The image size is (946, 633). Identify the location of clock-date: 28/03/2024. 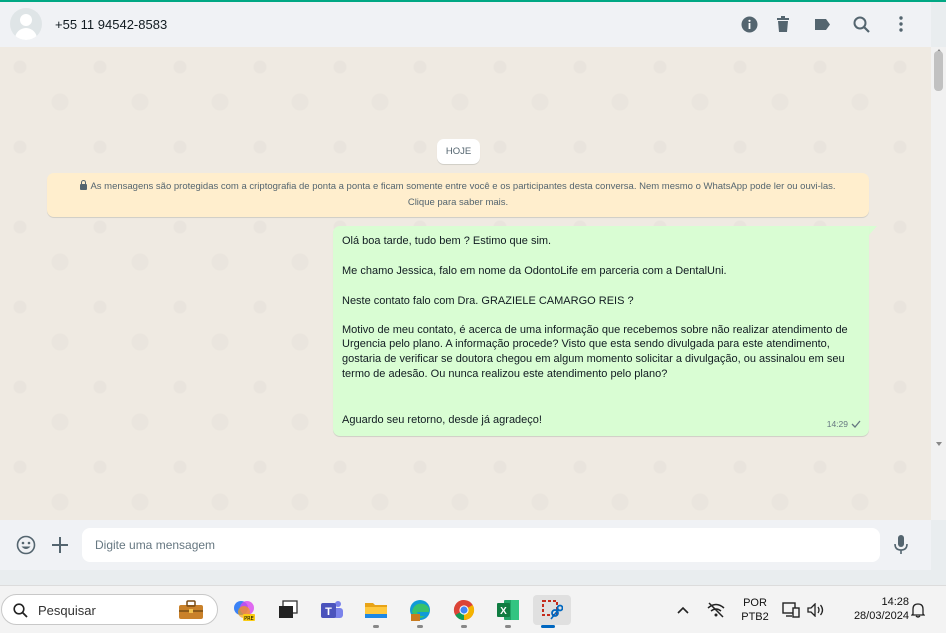
(881, 616).